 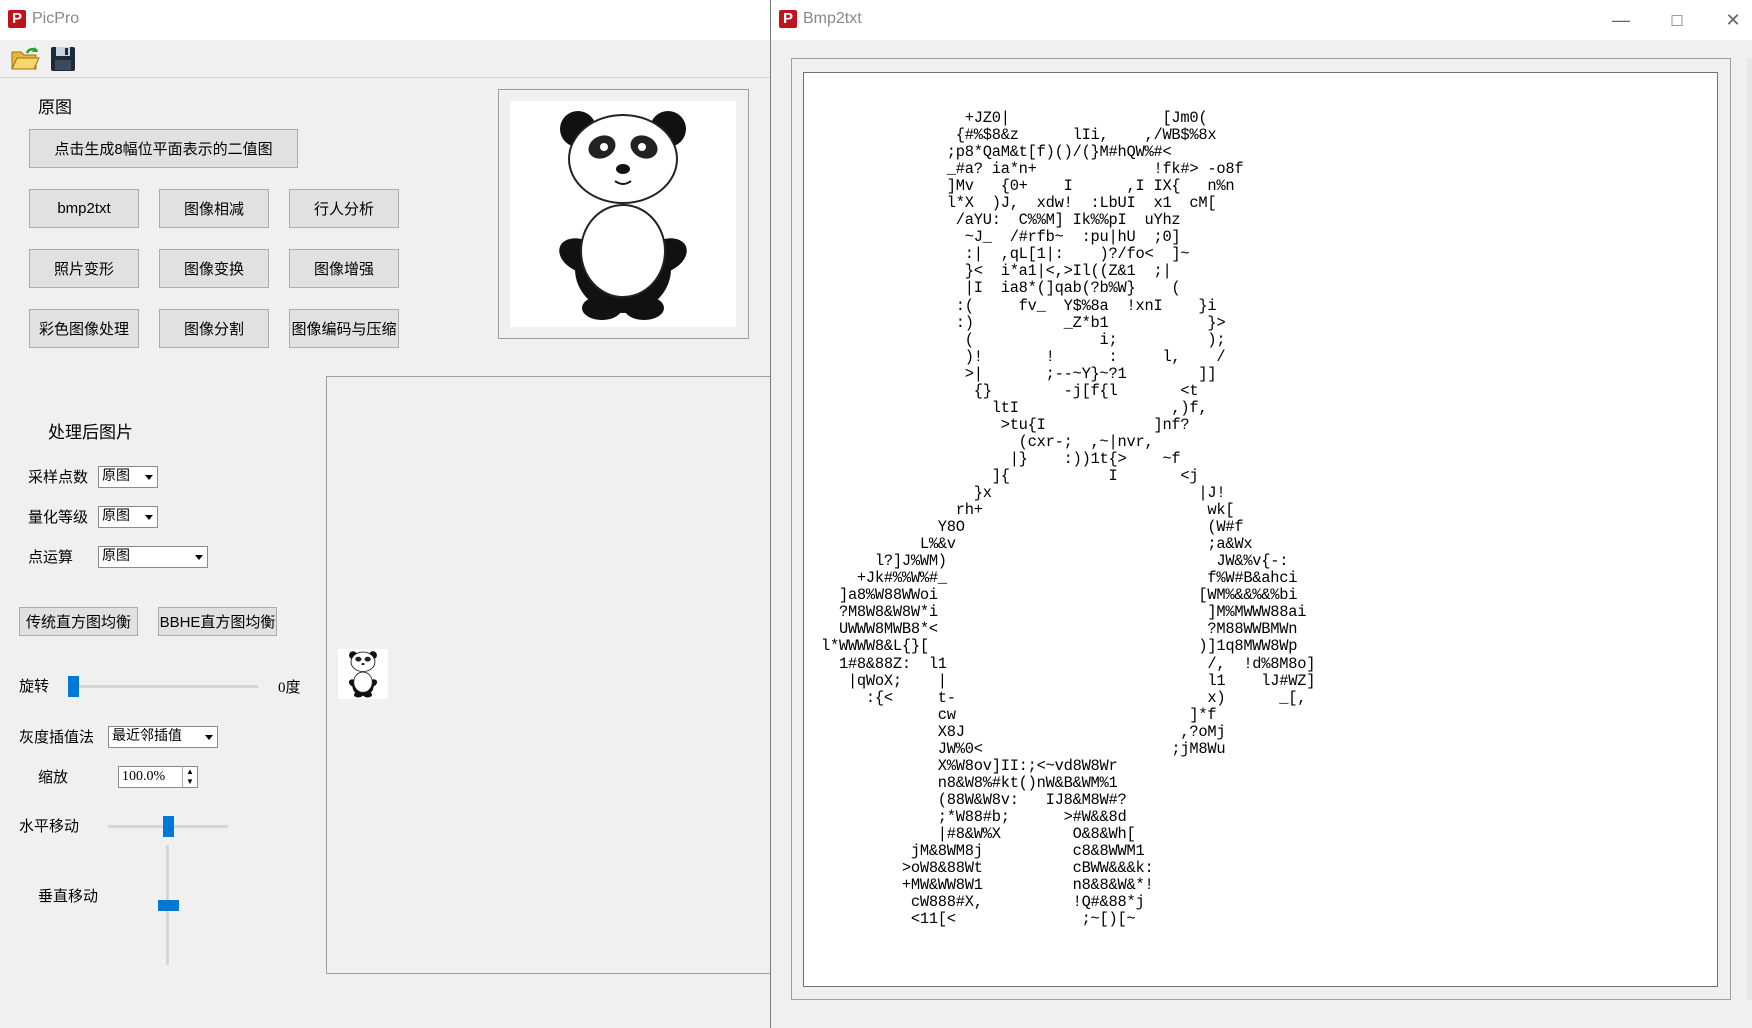 What do you see at coordinates (189, 777) in the screenshot?
I see `spin-arrows-icon: ▲ ▼` at bounding box center [189, 777].